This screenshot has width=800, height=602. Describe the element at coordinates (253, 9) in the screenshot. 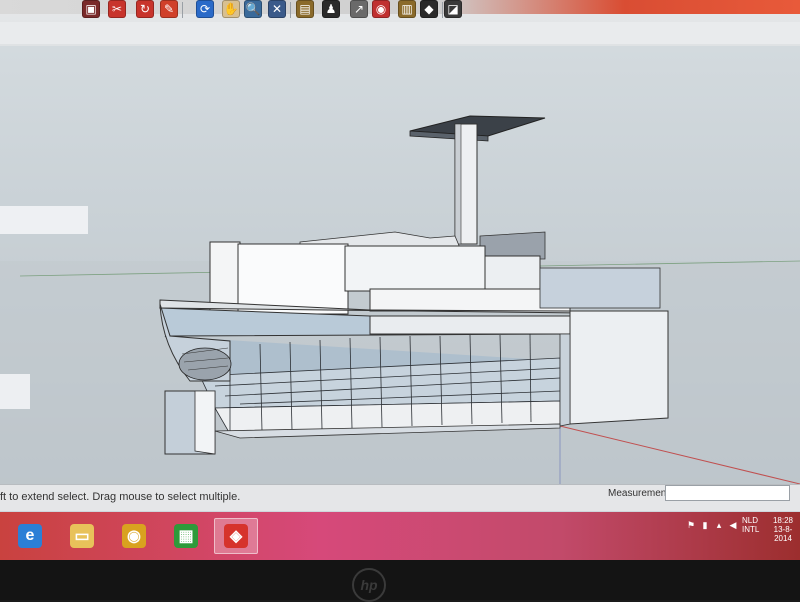

I see `zoom-icon: 🔍` at that location.